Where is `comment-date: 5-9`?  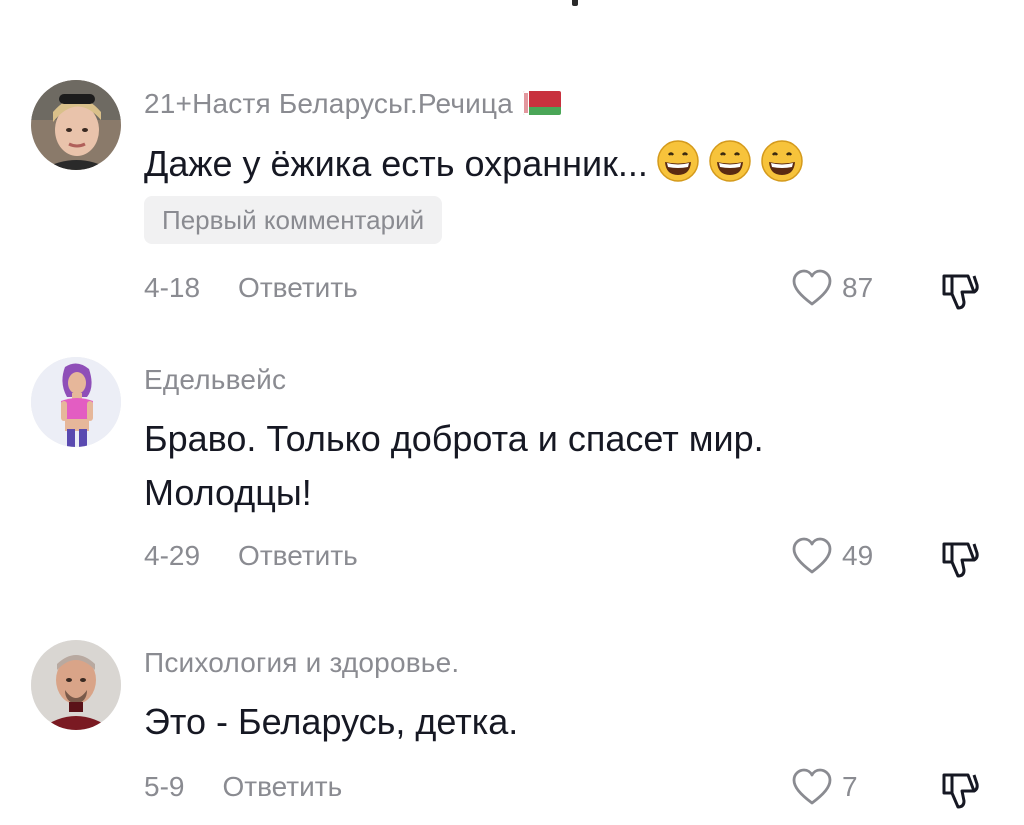 comment-date: 5-9 is located at coordinates (164, 786).